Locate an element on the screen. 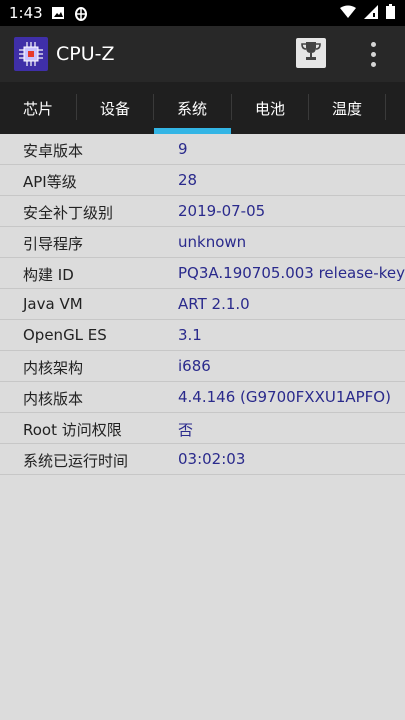 The width and height of the screenshot is (405, 720). image-icon is located at coordinates (58, 13).